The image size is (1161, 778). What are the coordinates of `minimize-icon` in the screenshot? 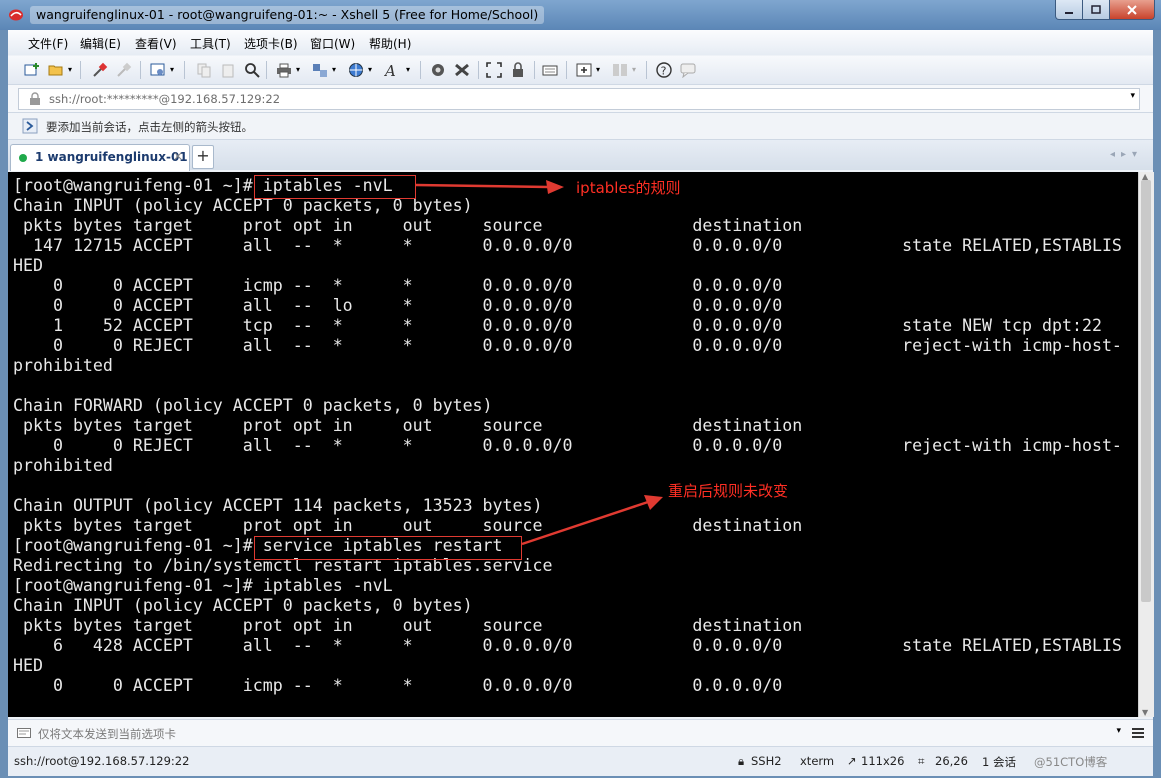 It's located at (1069, 12).